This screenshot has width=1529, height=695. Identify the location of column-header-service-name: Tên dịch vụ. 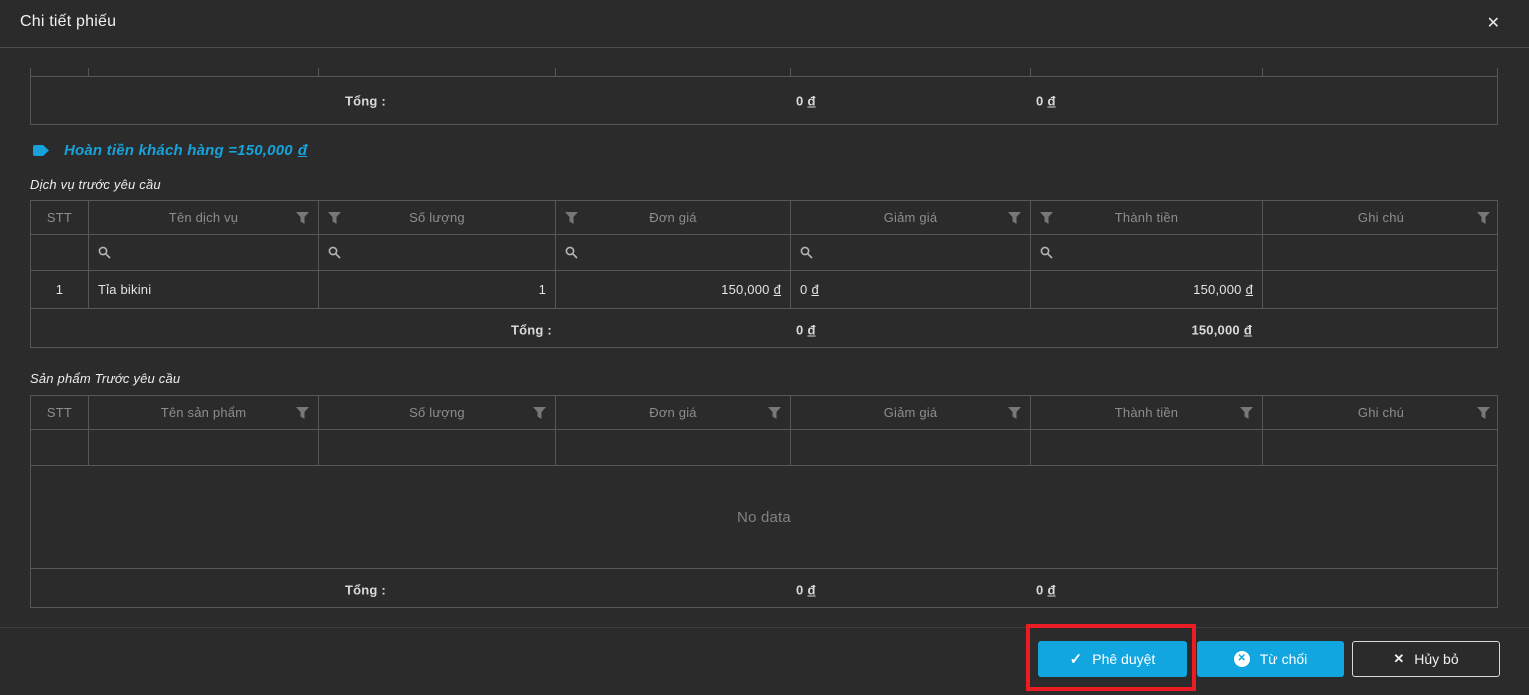
(204, 217).